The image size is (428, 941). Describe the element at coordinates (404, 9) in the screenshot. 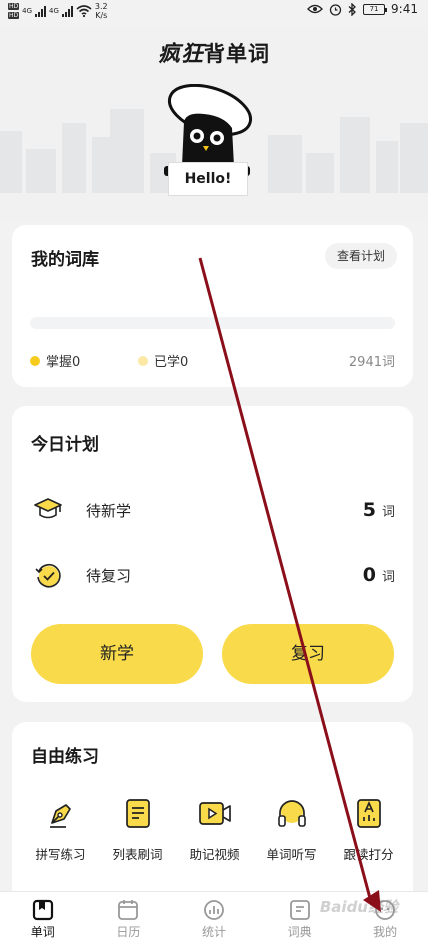

I see `clock: 9:41` at that location.